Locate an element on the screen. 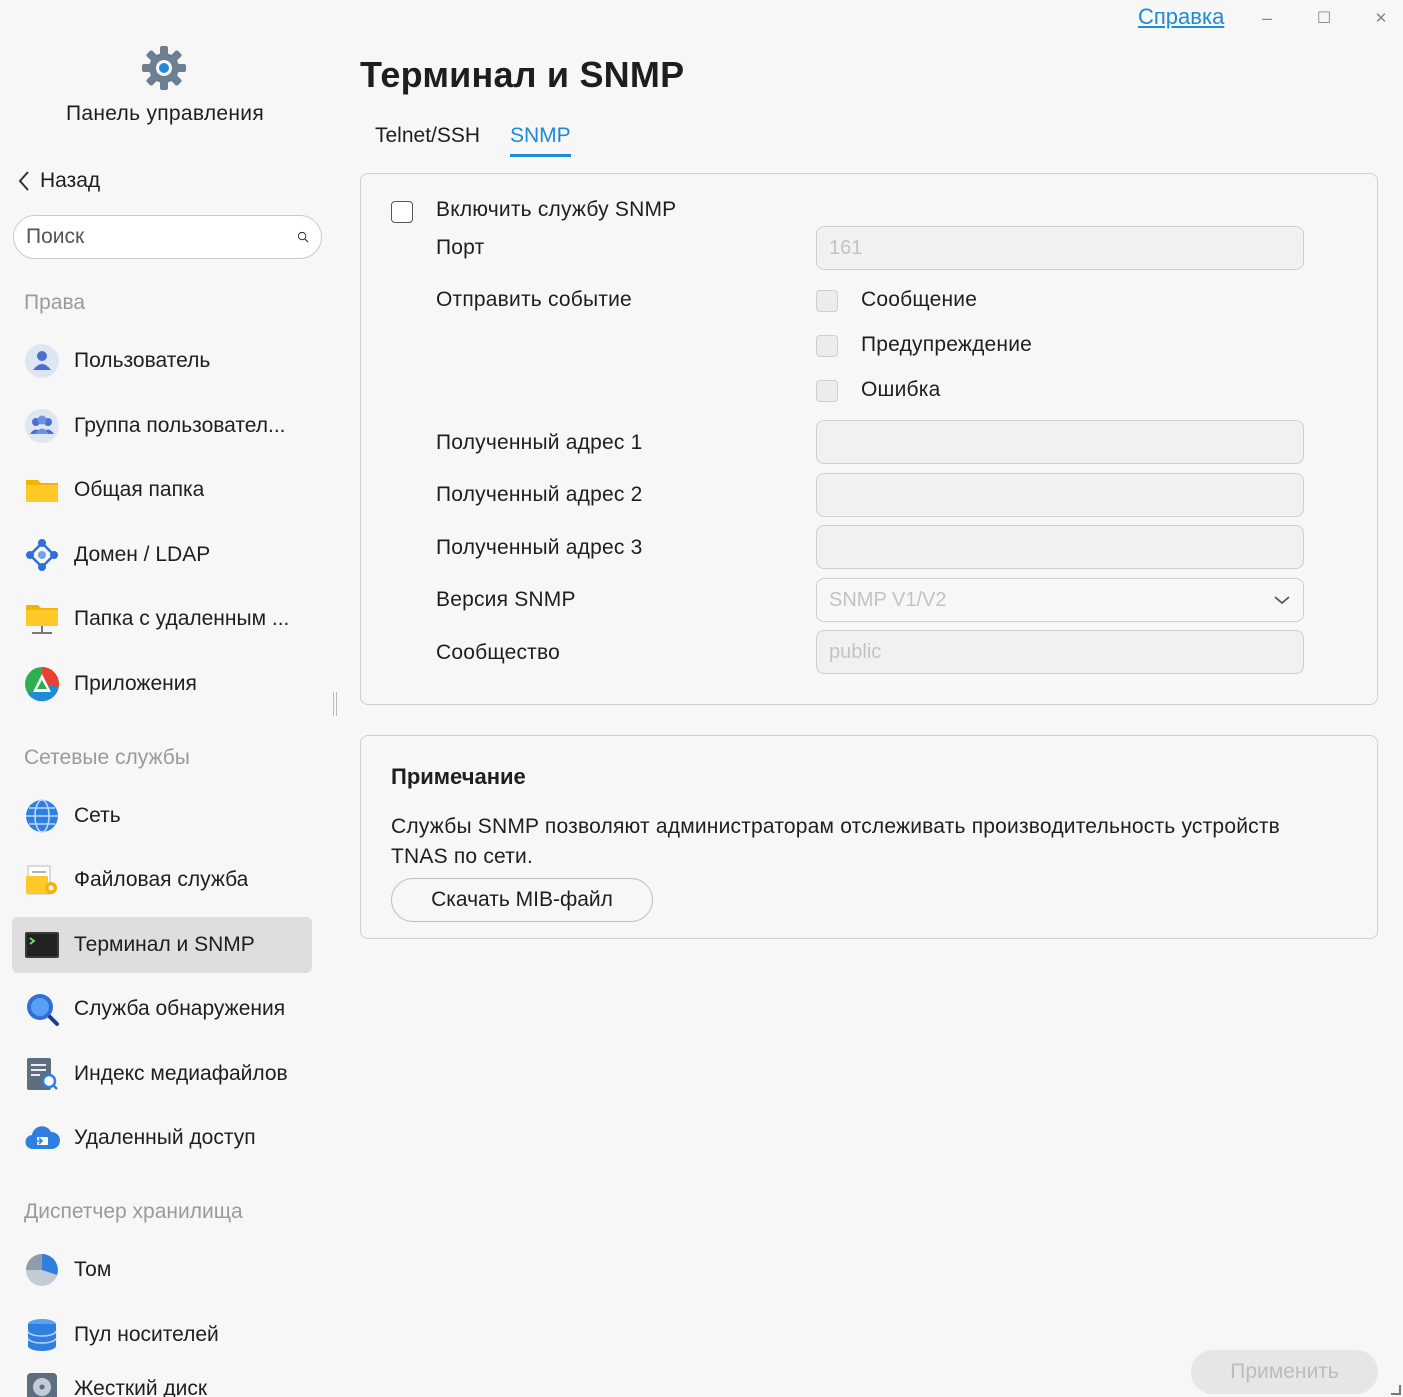 The image size is (1403, 1397). sidebar-item-remote-access: Удаленный доступ is located at coordinates (162, 1138).